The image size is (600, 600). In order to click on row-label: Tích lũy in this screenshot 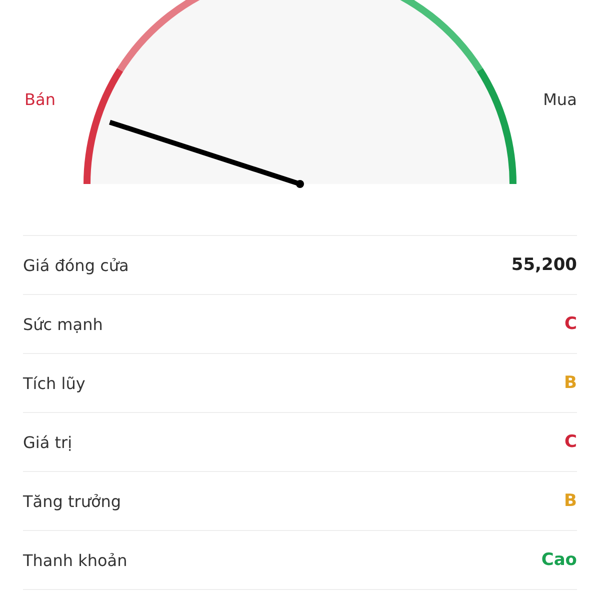, I will do `click(54, 383)`.